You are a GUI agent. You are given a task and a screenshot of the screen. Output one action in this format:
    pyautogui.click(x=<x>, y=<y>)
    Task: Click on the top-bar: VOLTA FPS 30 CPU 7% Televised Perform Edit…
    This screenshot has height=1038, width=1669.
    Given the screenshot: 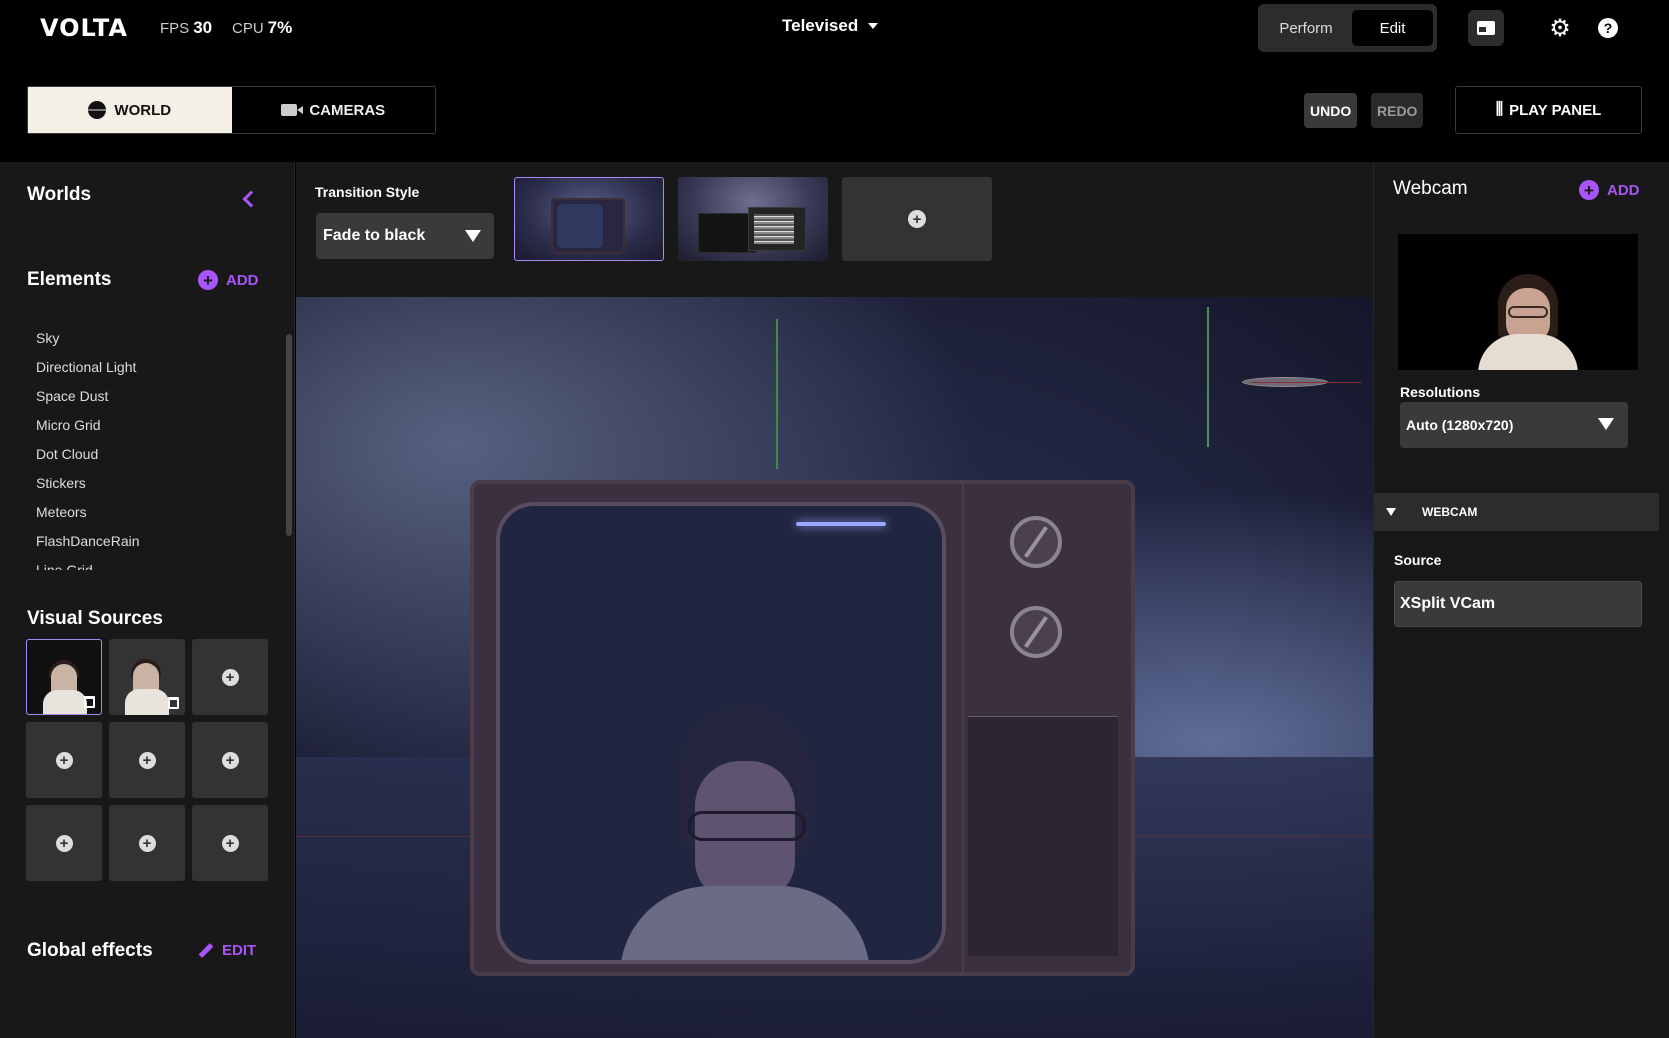 What is the action you would take?
    pyautogui.click(x=834, y=28)
    